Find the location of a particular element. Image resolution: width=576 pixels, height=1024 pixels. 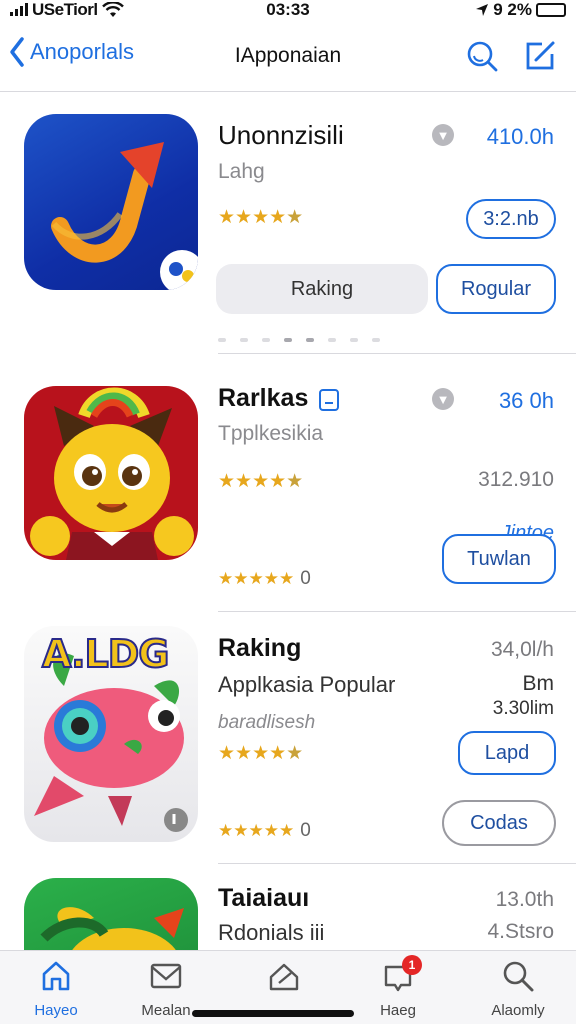

back-button: Anoporlals is located at coordinates (71, 52).